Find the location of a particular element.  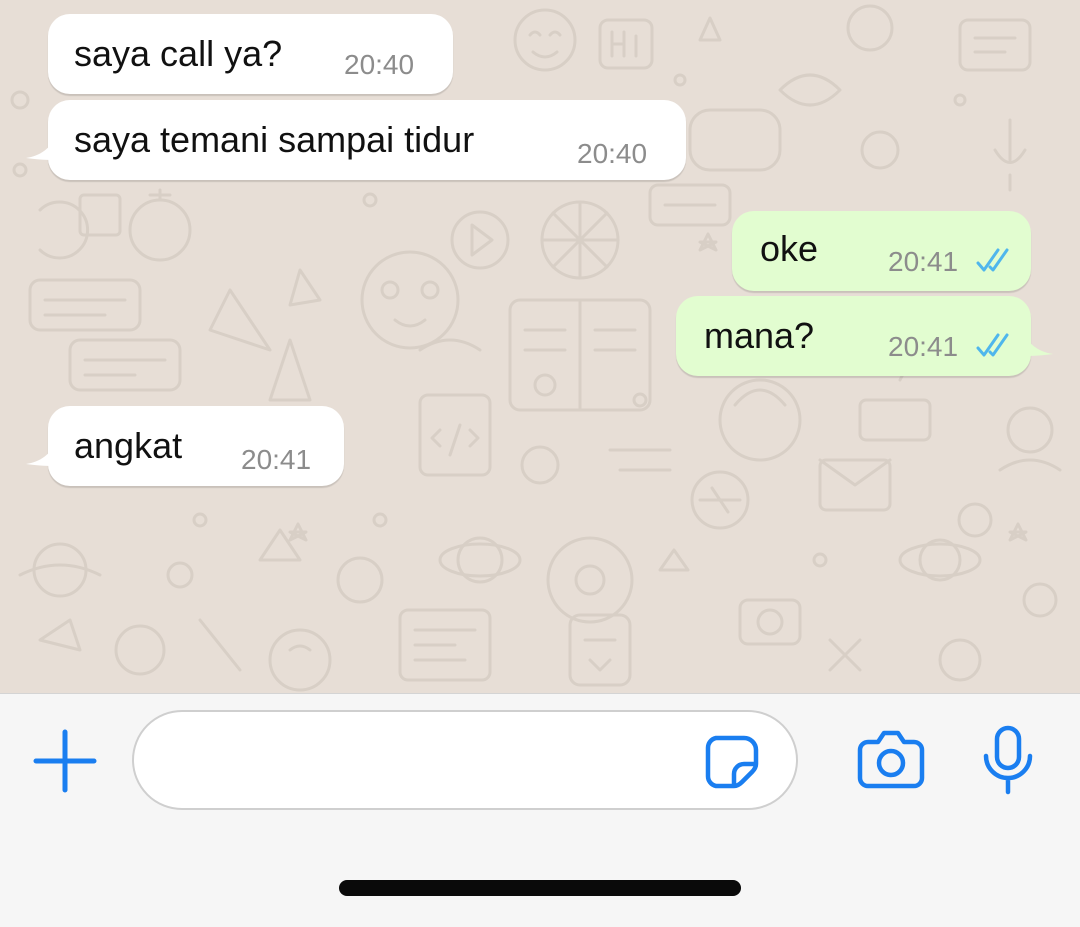

microphone-icon is located at coordinates (1008, 760).